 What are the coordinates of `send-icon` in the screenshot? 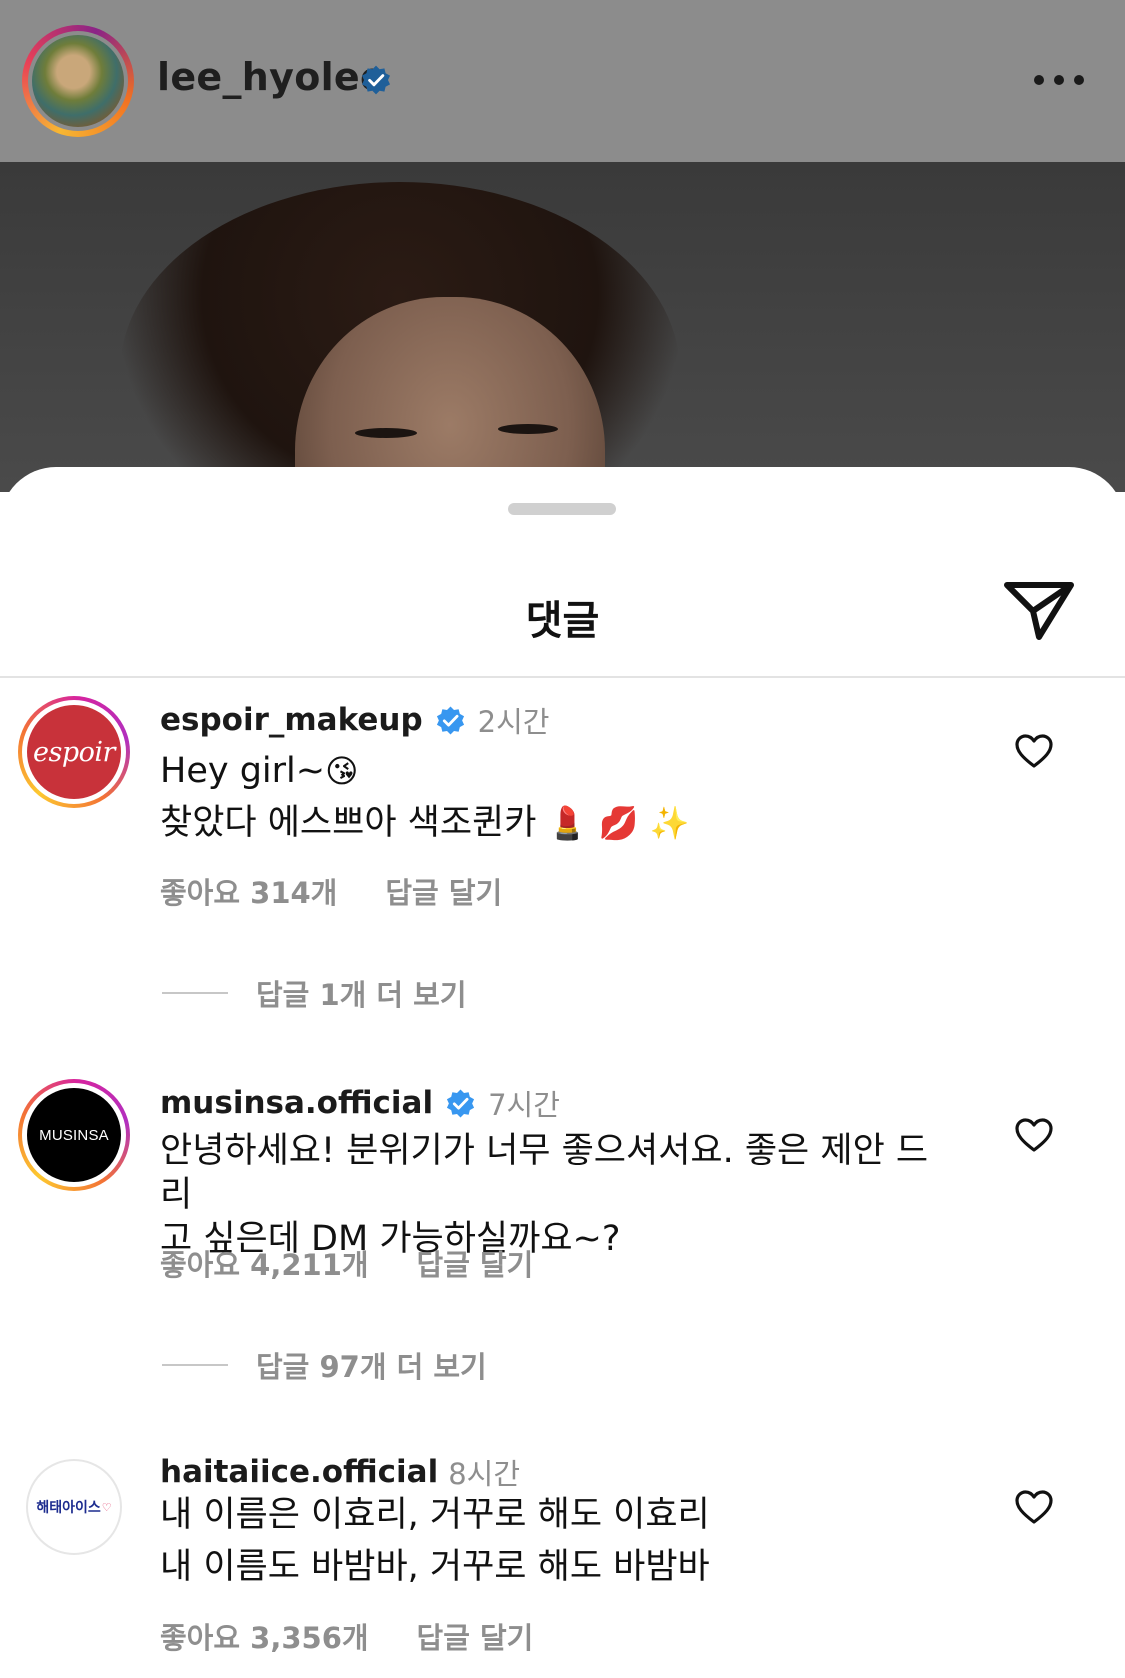 It's located at (1039, 611).